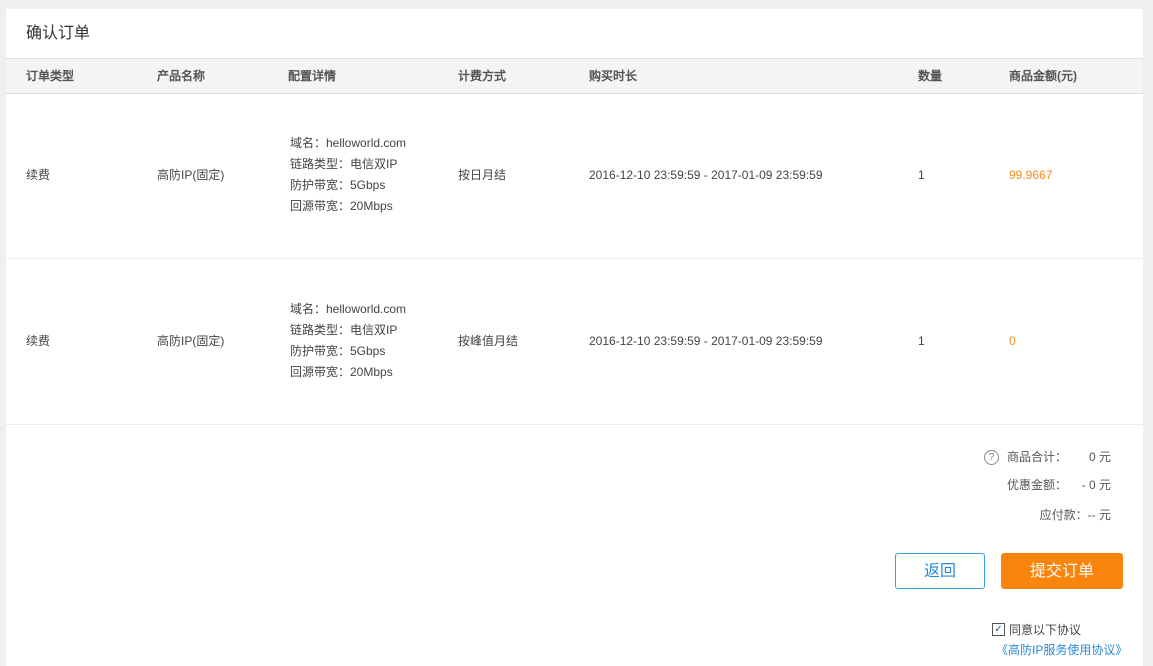  I want to click on amount: 0, so click(1012, 341).